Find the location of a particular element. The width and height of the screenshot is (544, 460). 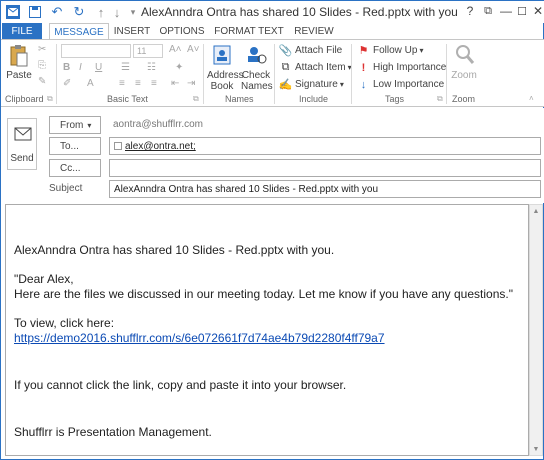

paste-button: Paste is located at coordinates (19, 75).